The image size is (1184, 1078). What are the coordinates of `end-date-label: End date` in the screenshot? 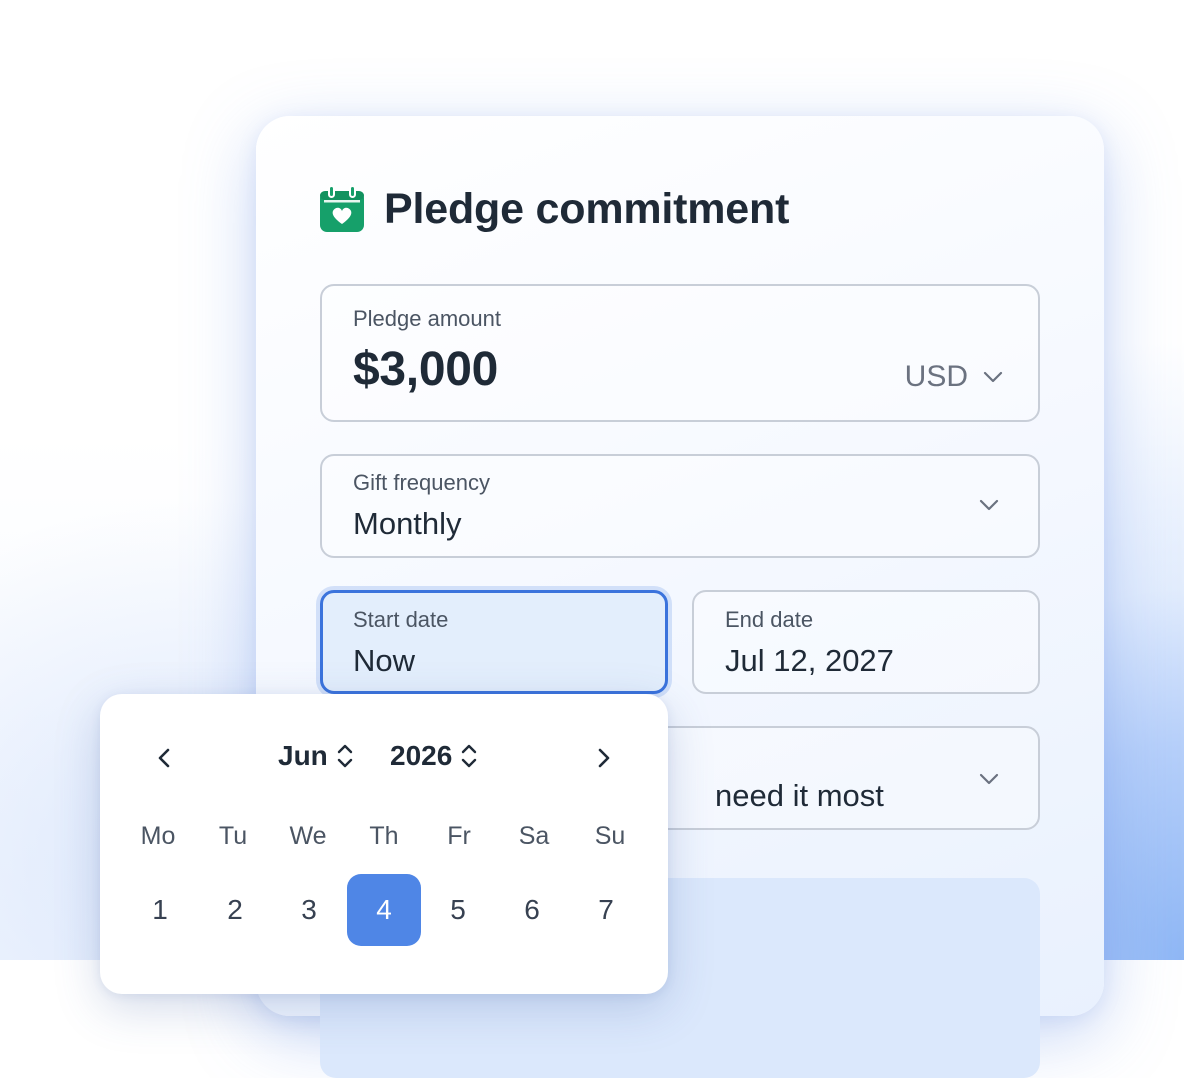 It's located at (769, 619).